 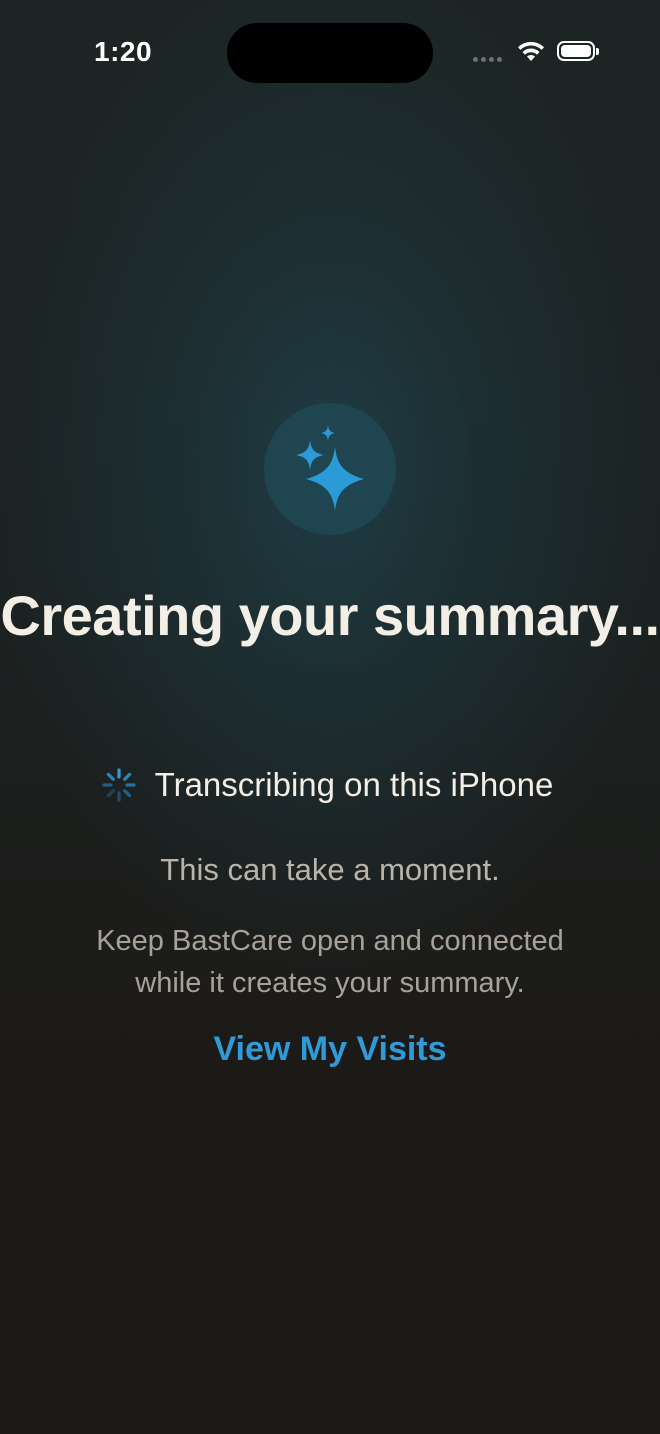 I want to click on progress-label: Transcribing on this iPhone, so click(x=354, y=784).